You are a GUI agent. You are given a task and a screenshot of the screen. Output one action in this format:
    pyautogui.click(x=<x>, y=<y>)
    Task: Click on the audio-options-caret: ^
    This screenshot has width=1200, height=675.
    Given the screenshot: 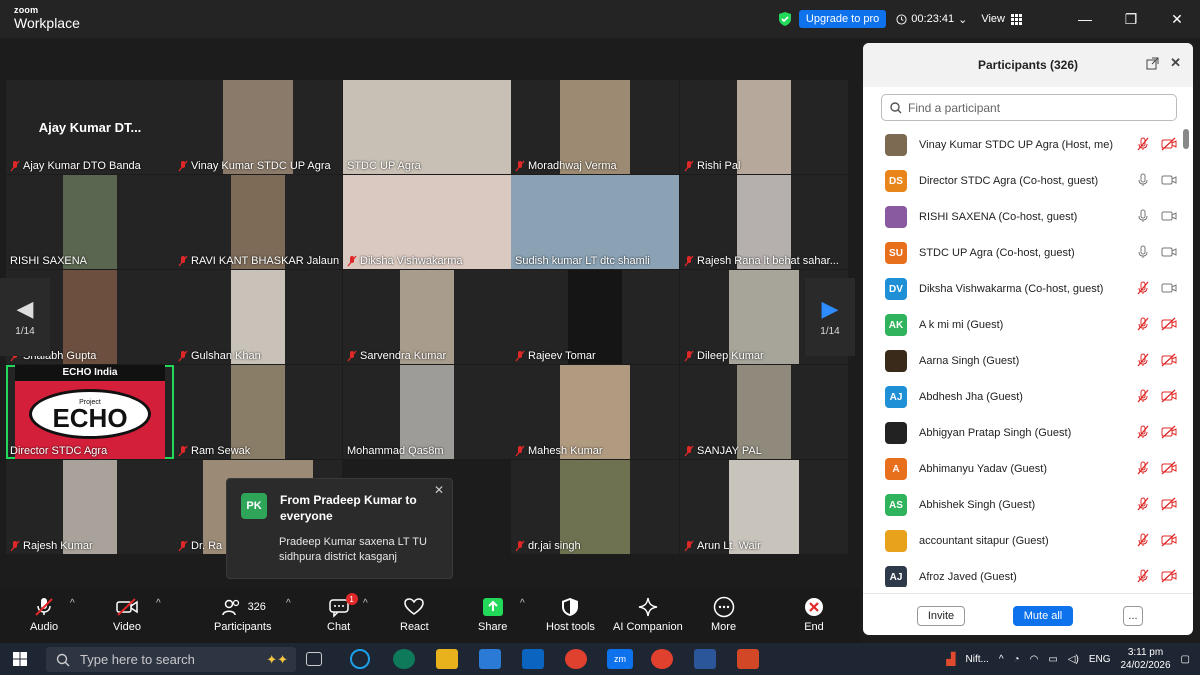 What is the action you would take?
    pyautogui.click(x=72, y=603)
    